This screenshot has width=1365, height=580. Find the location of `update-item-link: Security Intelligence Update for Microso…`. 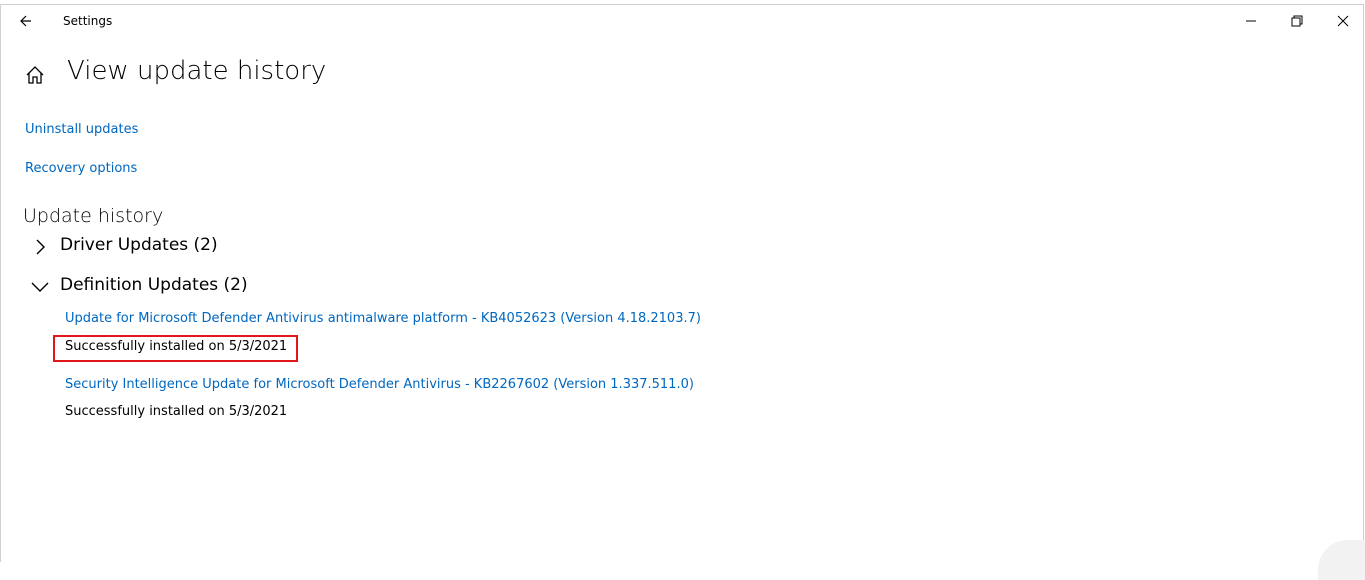

update-item-link: Security Intelligence Update for Microso… is located at coordinates (379, 384).